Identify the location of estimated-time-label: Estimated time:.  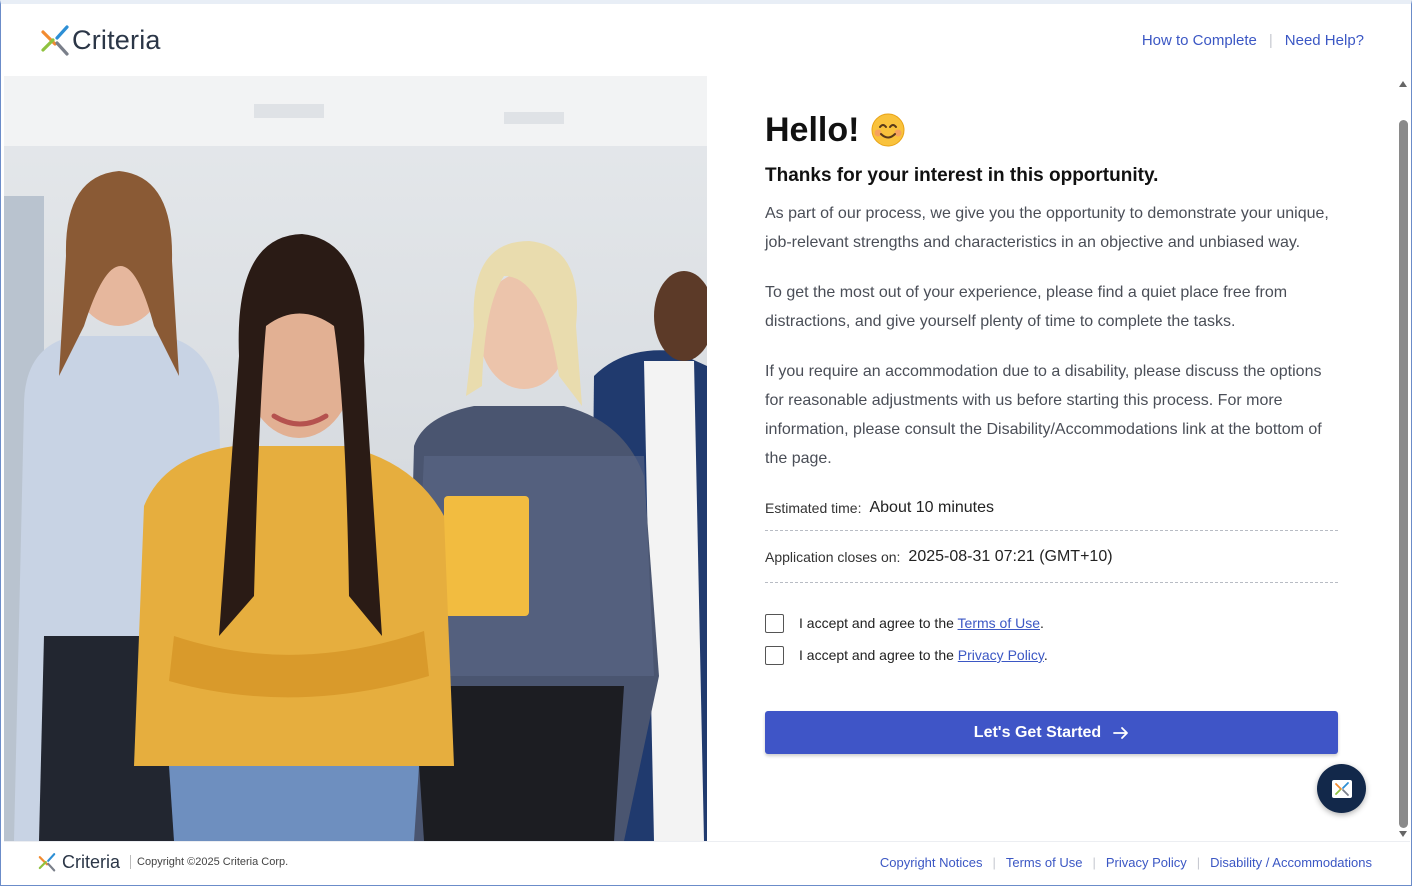
(813, 507).